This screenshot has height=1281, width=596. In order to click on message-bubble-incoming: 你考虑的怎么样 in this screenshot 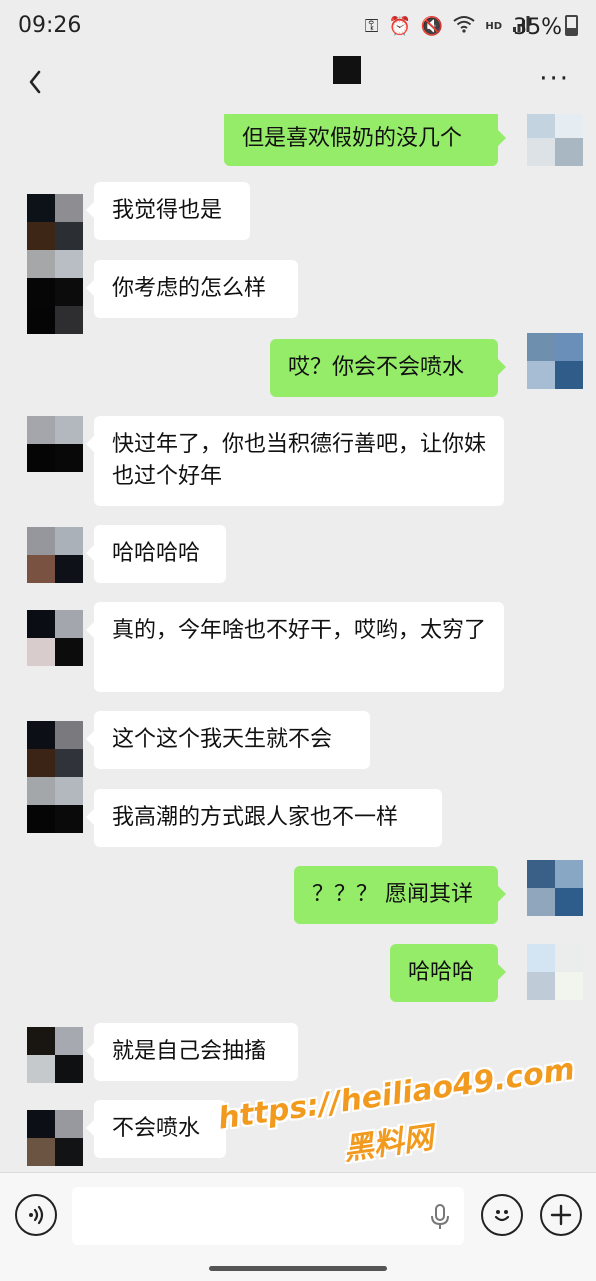, I will do `click(192, 289)`.